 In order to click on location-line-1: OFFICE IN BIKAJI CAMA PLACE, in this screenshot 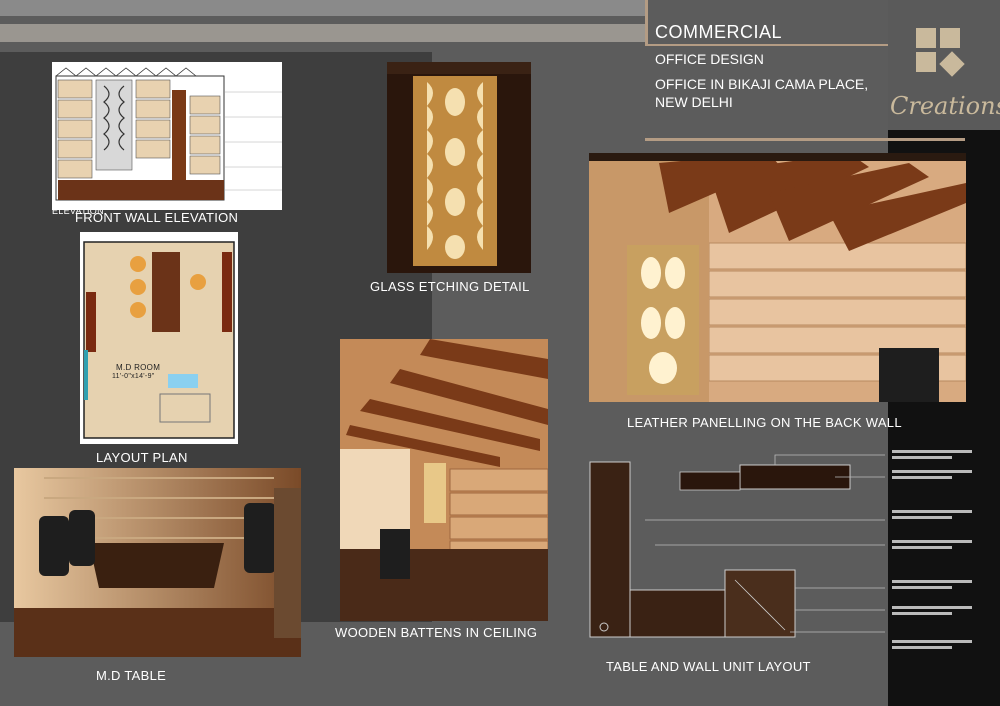, I will do `click(762, 84)`.